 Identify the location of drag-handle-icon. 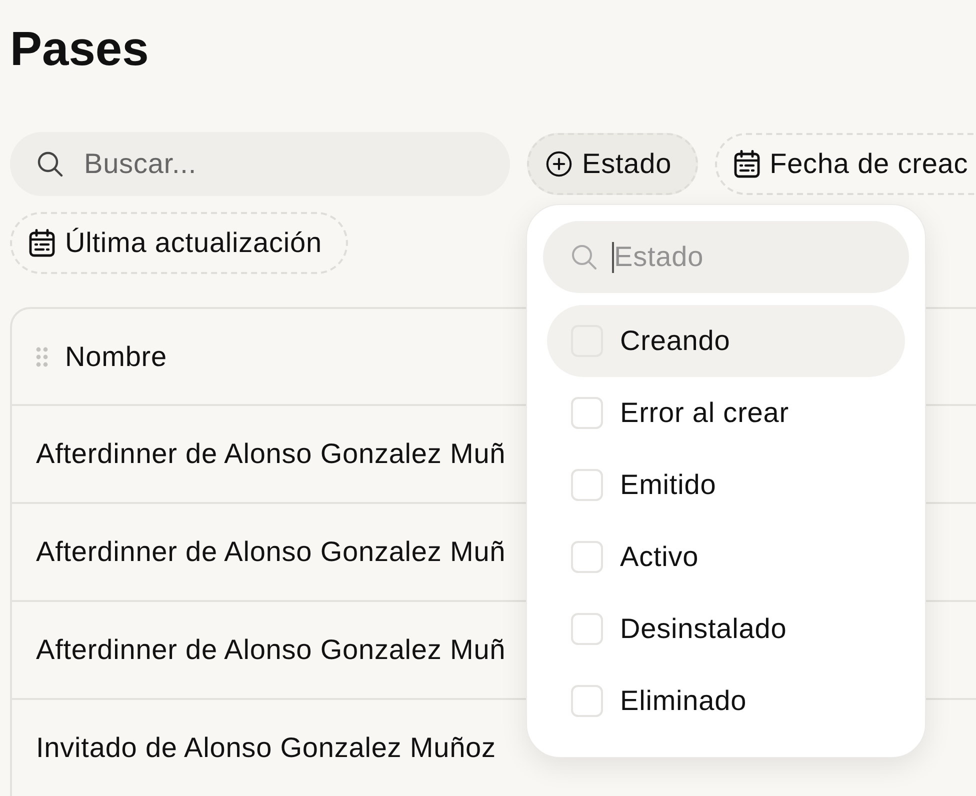
(42, 356).